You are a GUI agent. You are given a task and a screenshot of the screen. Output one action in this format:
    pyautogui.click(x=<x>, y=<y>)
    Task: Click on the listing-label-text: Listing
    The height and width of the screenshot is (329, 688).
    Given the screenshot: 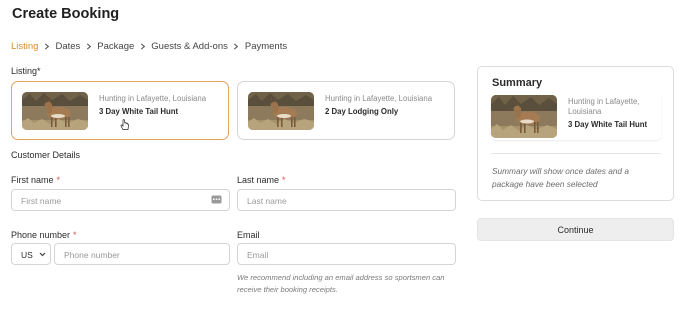 What is the action you would take?
    pyautogui.click(x=24, y=71)
    